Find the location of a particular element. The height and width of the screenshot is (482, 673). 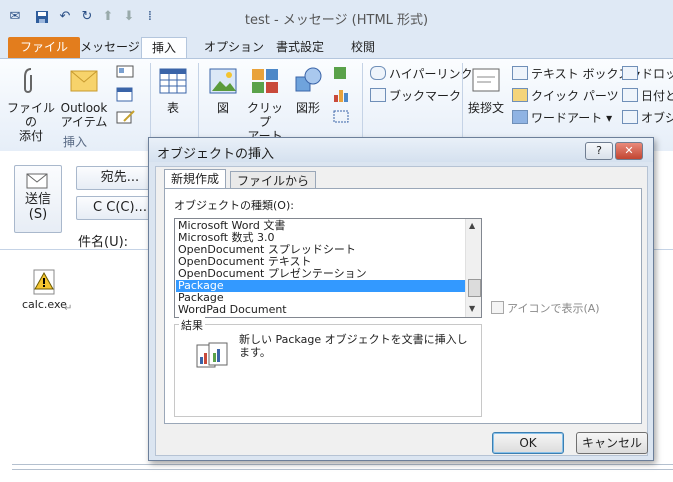

display-as-icon-label: アイコンで表示(A) is located at coordinates (553, 308).